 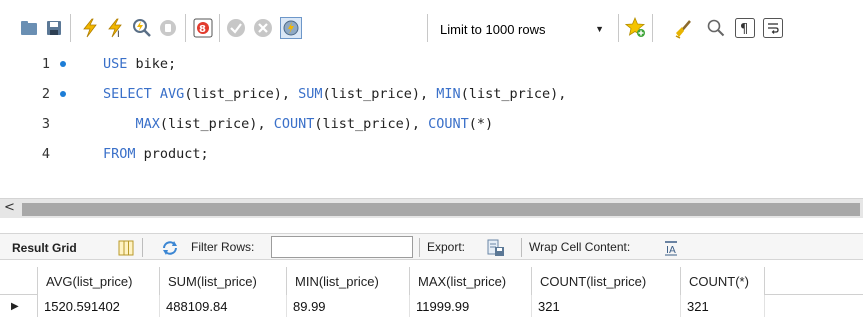 I want to click on explain-icon, so click(x=142, y=28).